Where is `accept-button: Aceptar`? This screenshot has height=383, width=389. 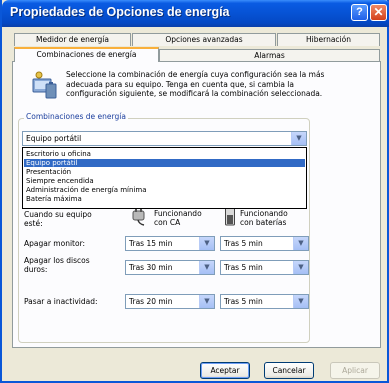
accept-button: Aceptar is located at coordinates (225, 370).